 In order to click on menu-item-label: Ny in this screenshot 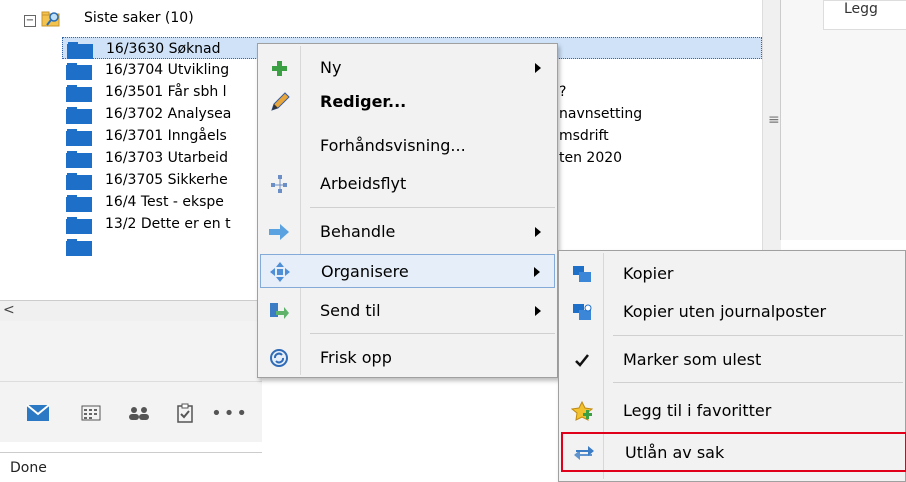, I will do `click(331, 67)`.